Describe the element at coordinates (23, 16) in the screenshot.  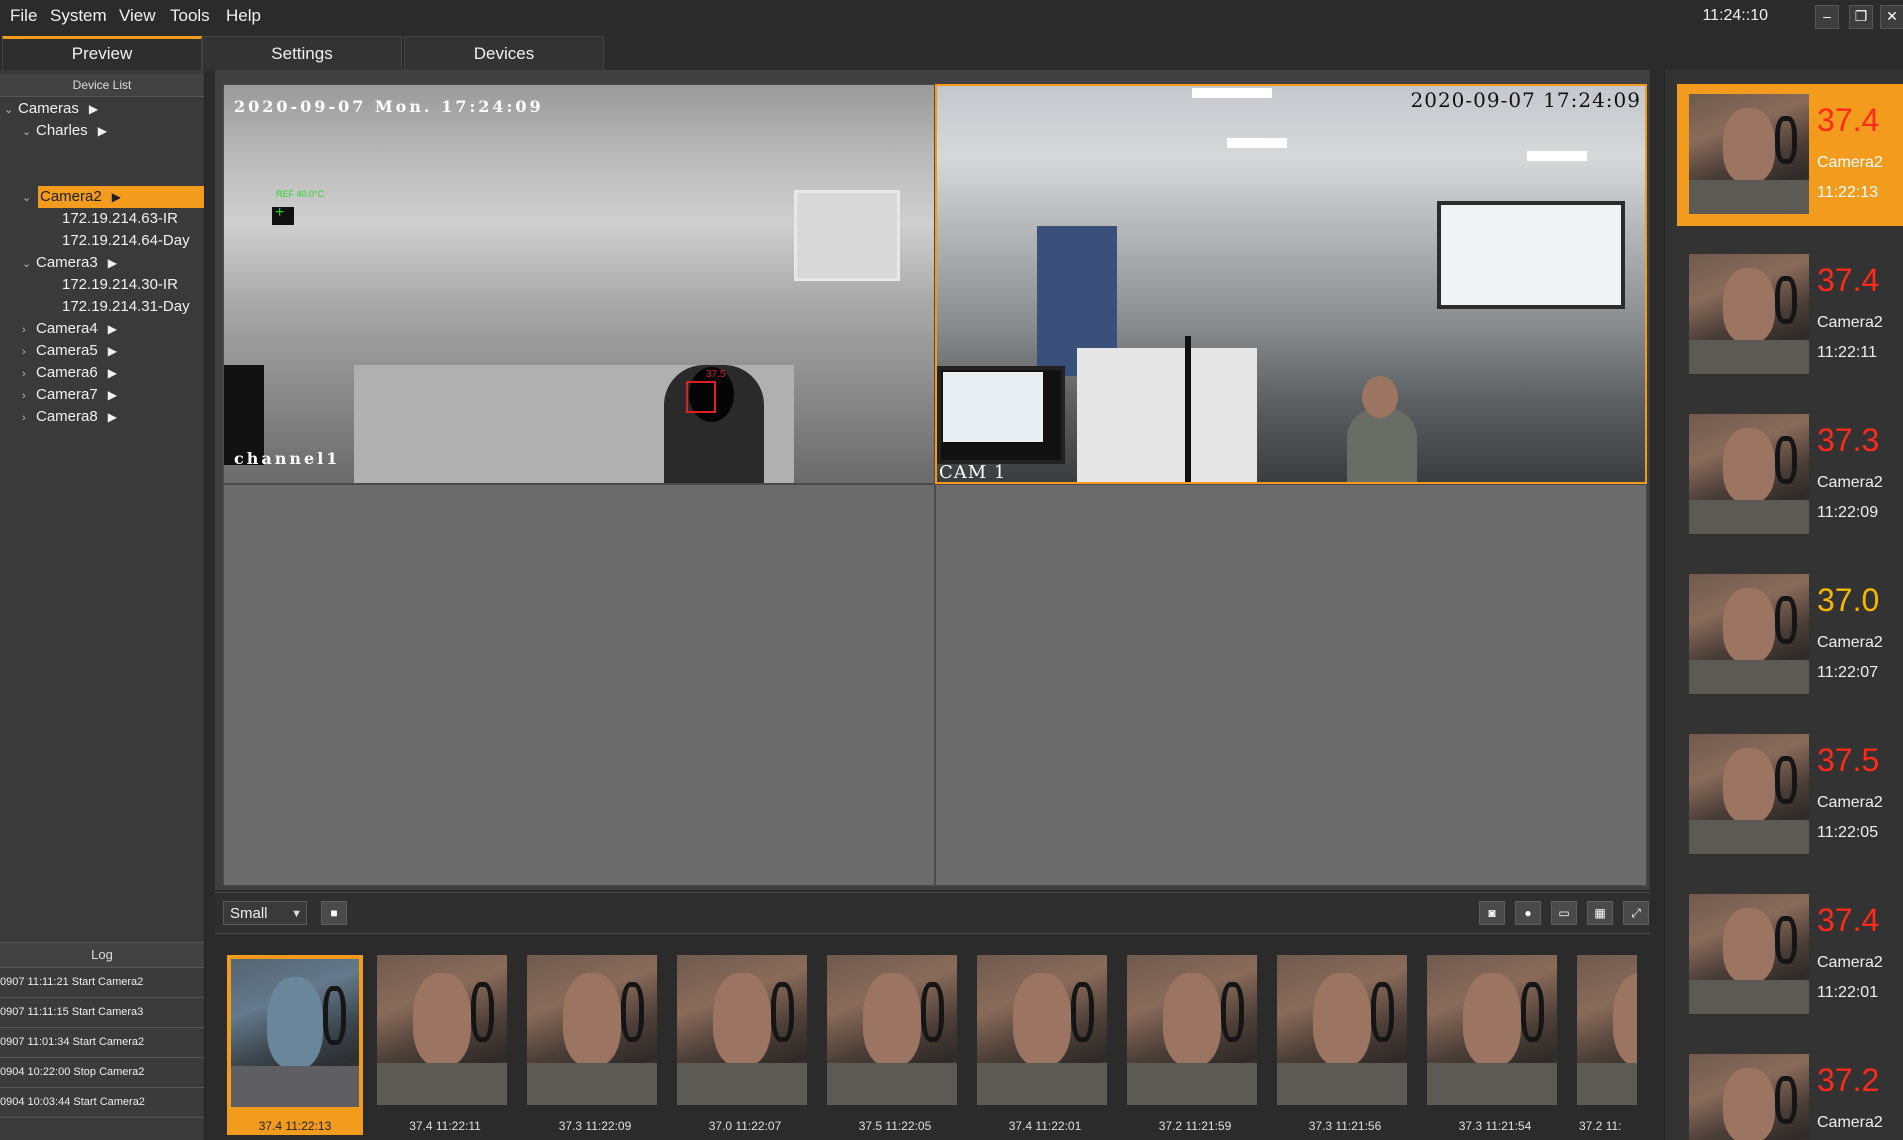
I see `menu-file: File` at that location.